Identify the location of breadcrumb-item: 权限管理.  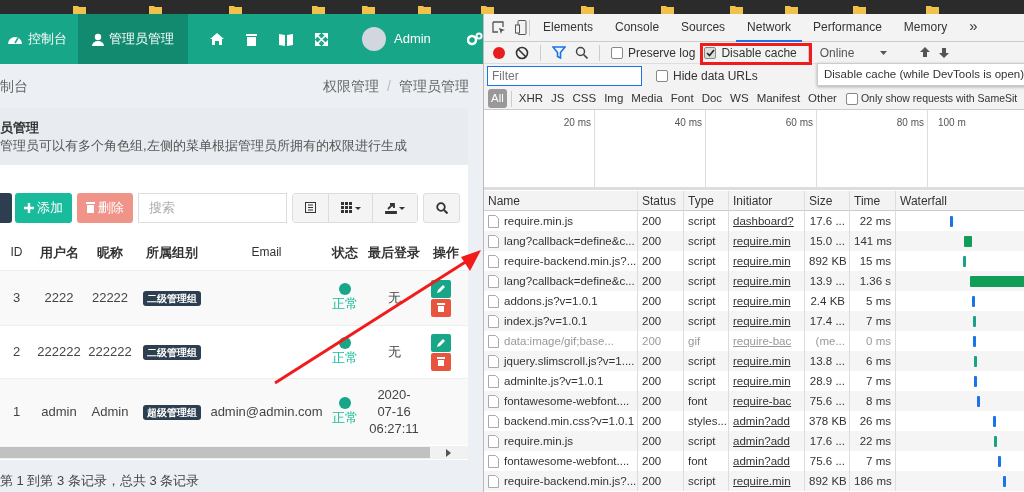
(351, 85).